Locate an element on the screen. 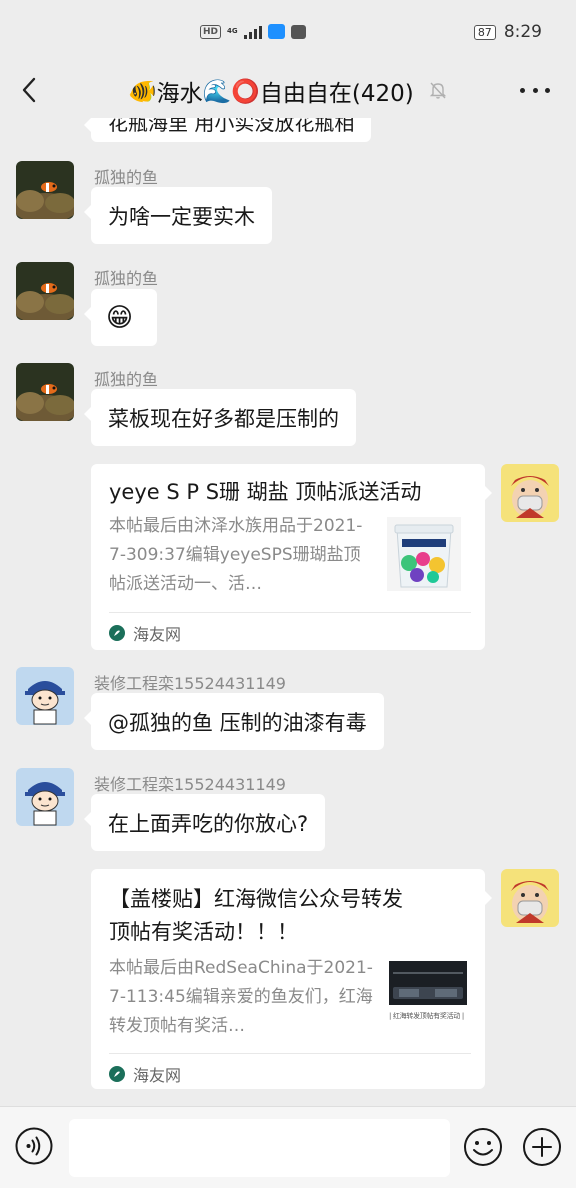 This screenshot has height=1188, width=576. message-bubble: 在上面弄吃的你放心? is located at coordinates (204, 822).